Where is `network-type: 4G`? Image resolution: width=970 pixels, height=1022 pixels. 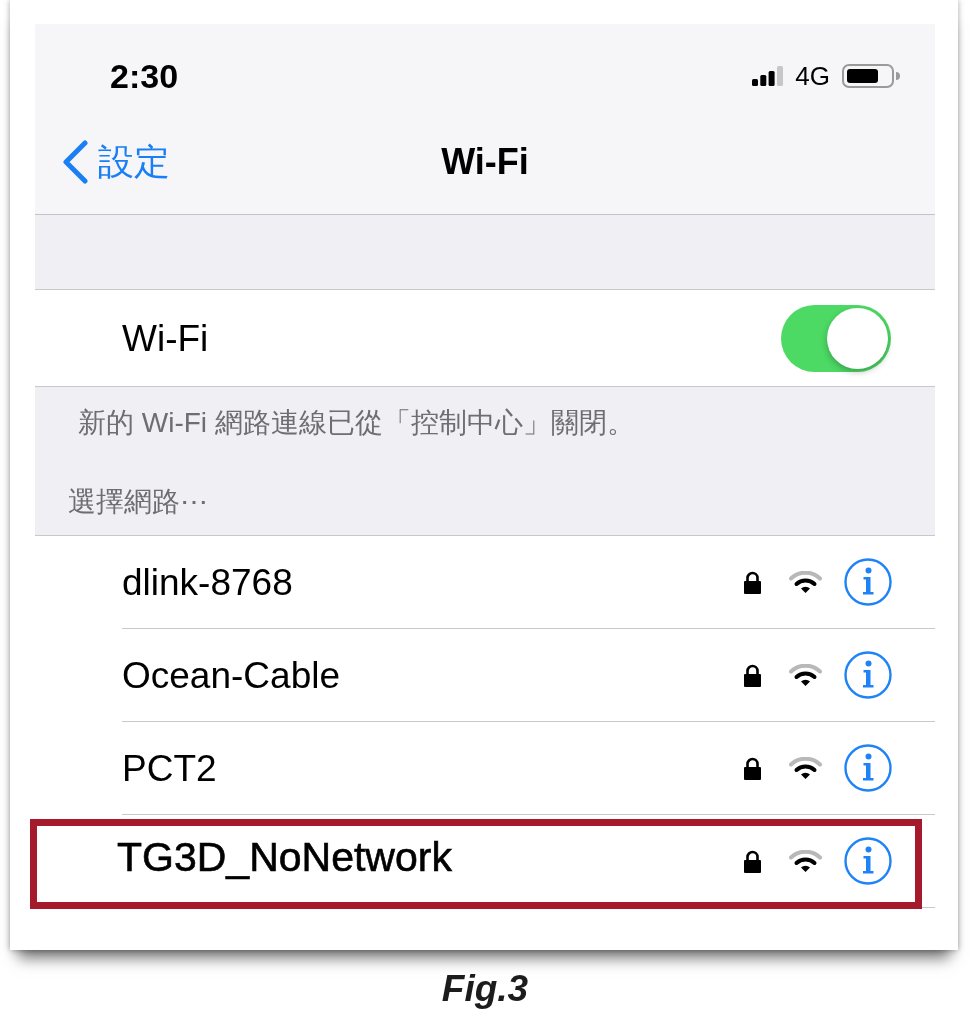 network-type: 4G is located at coordinates (812, 76).